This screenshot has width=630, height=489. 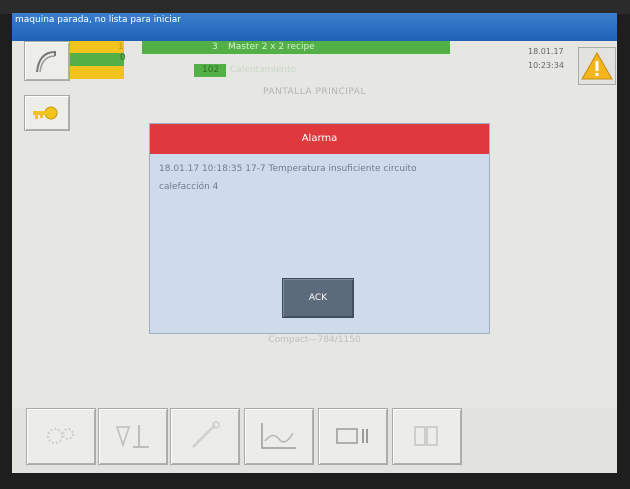 What do you see at coordinates (315, 7) in the screenshot?
I see `monitor-bezel` at bounding box center [315, 7].